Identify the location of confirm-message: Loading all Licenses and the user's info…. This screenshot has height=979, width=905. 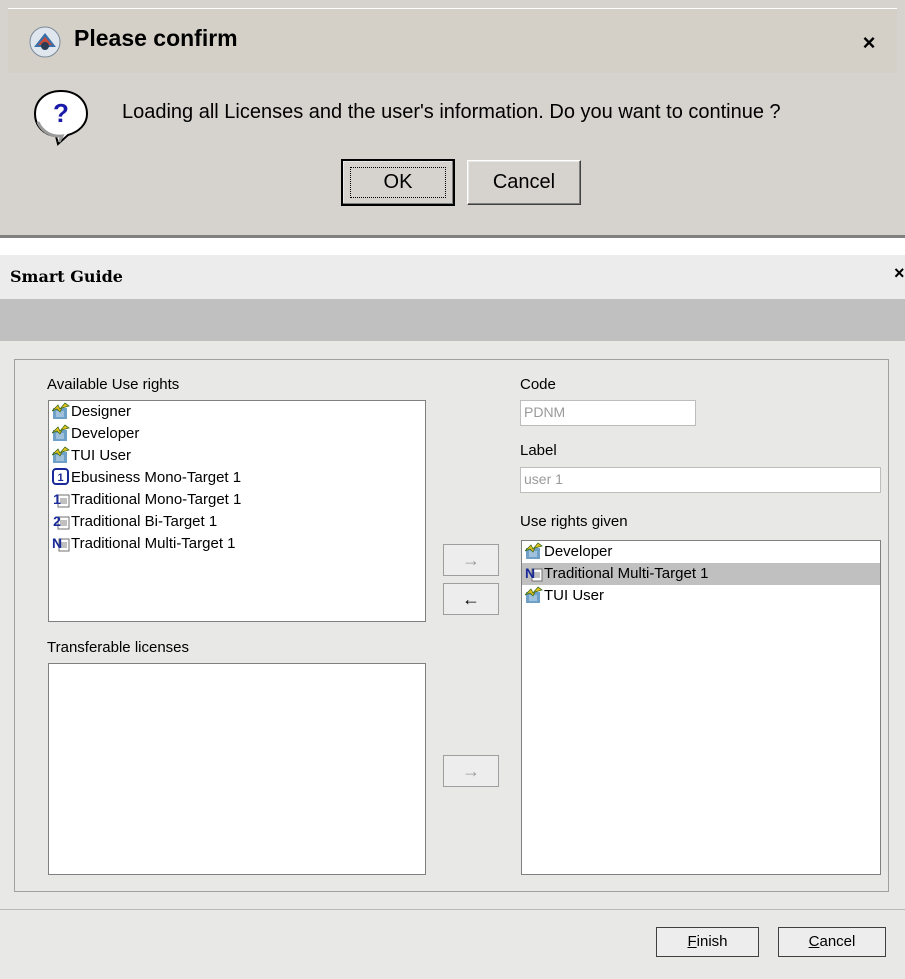
(451, 112).